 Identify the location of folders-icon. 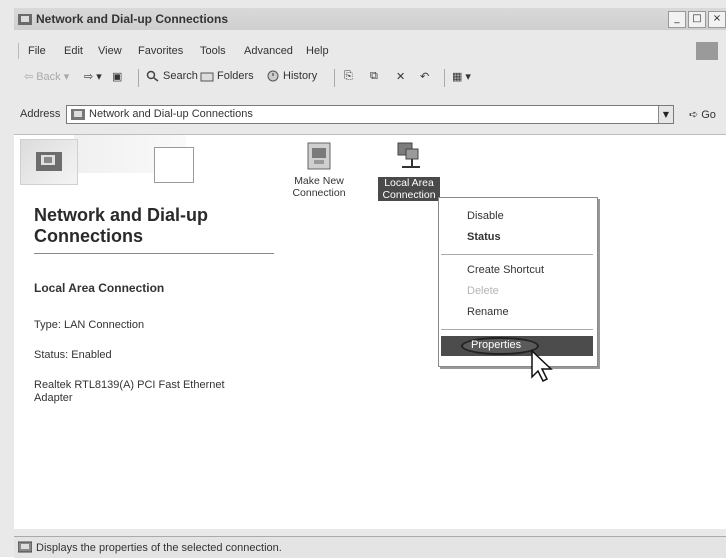
(207, 77).